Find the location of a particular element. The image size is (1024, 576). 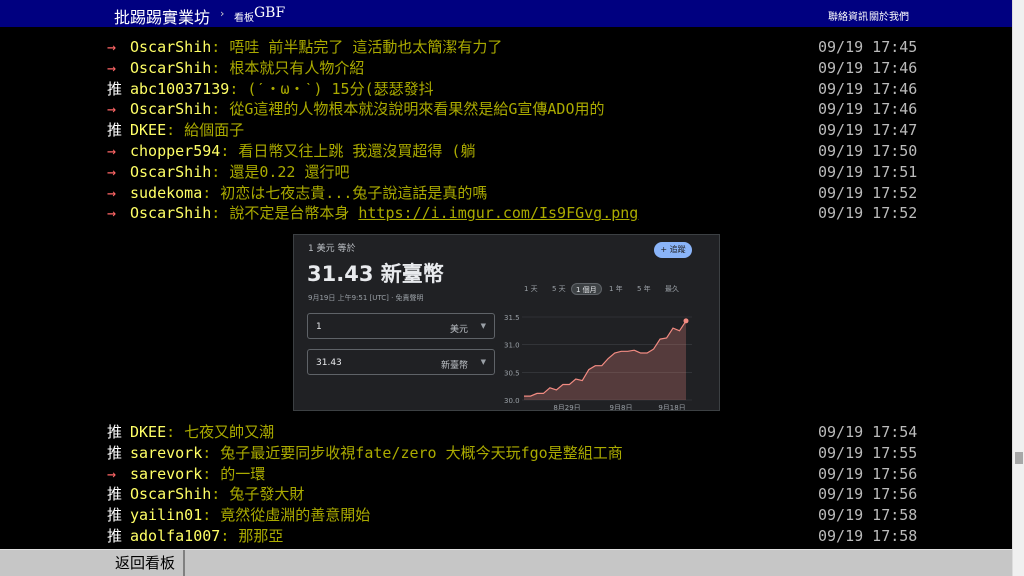

push-row: 推 adolfa1007: 那那亞 09/19 17:58 is located at coordinates (512, 536).